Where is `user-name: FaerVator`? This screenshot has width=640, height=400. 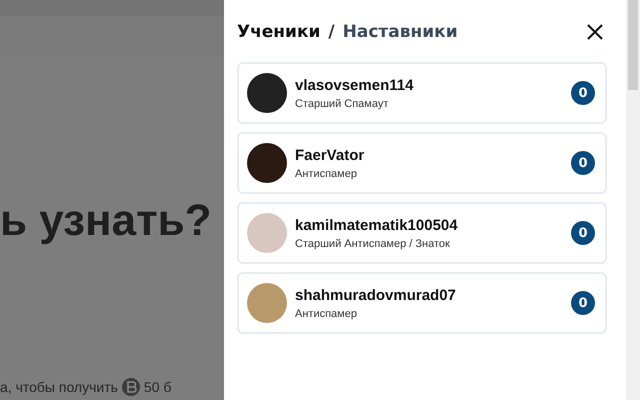
user-name: FaerVator is located at coordinates (330, 155).